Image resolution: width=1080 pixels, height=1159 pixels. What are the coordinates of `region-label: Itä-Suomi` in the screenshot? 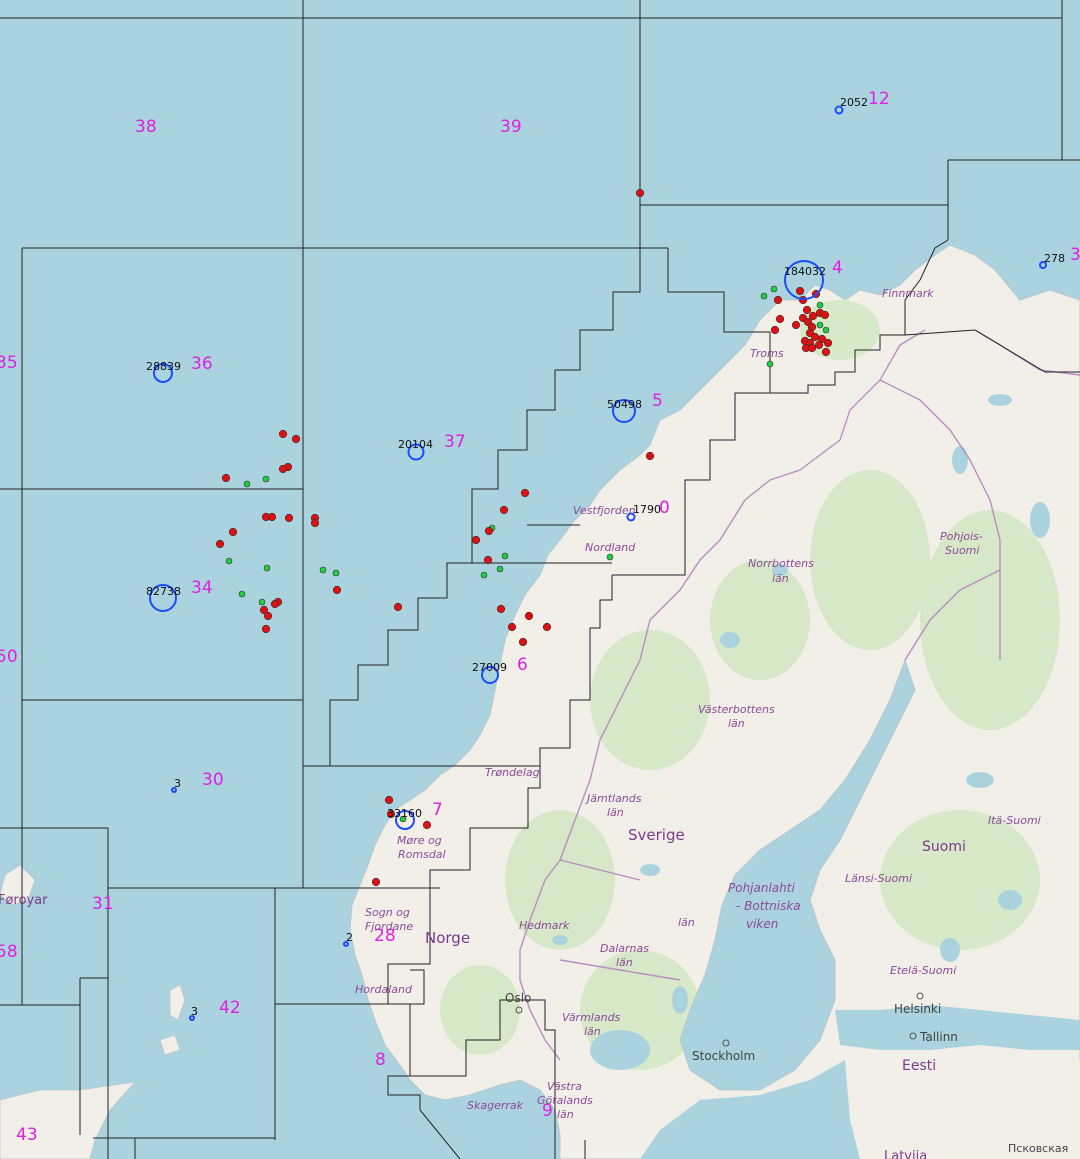 It's located at (1014, 820).